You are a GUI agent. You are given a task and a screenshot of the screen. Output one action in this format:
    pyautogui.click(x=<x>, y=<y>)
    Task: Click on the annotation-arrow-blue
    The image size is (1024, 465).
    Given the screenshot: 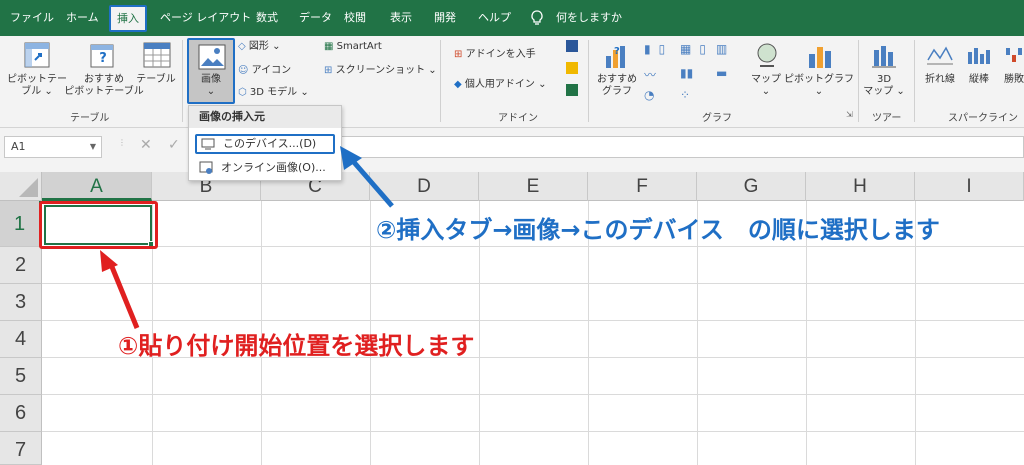 What is the action you would take?
    pyautogui.click(x=372, y=183)
    